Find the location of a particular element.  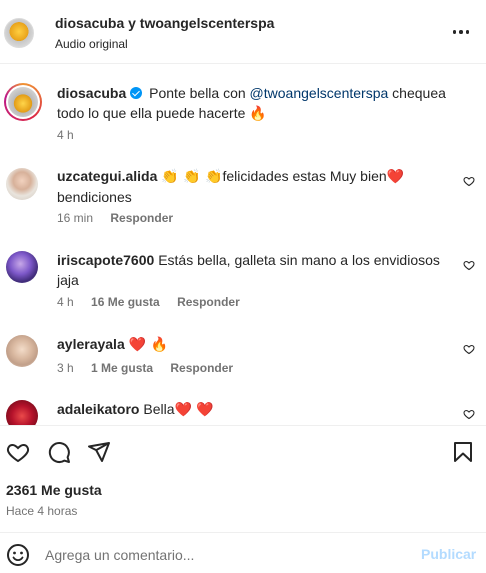

comment-composer: Publicar is located at coordinates (243, 552).